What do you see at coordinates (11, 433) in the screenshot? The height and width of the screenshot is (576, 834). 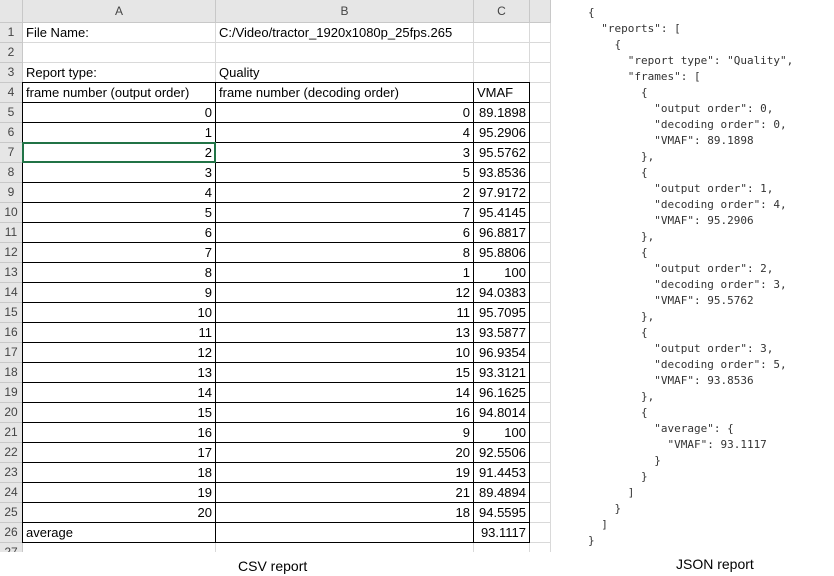 I see `row-header: 21` at bounding box center [11, 433].